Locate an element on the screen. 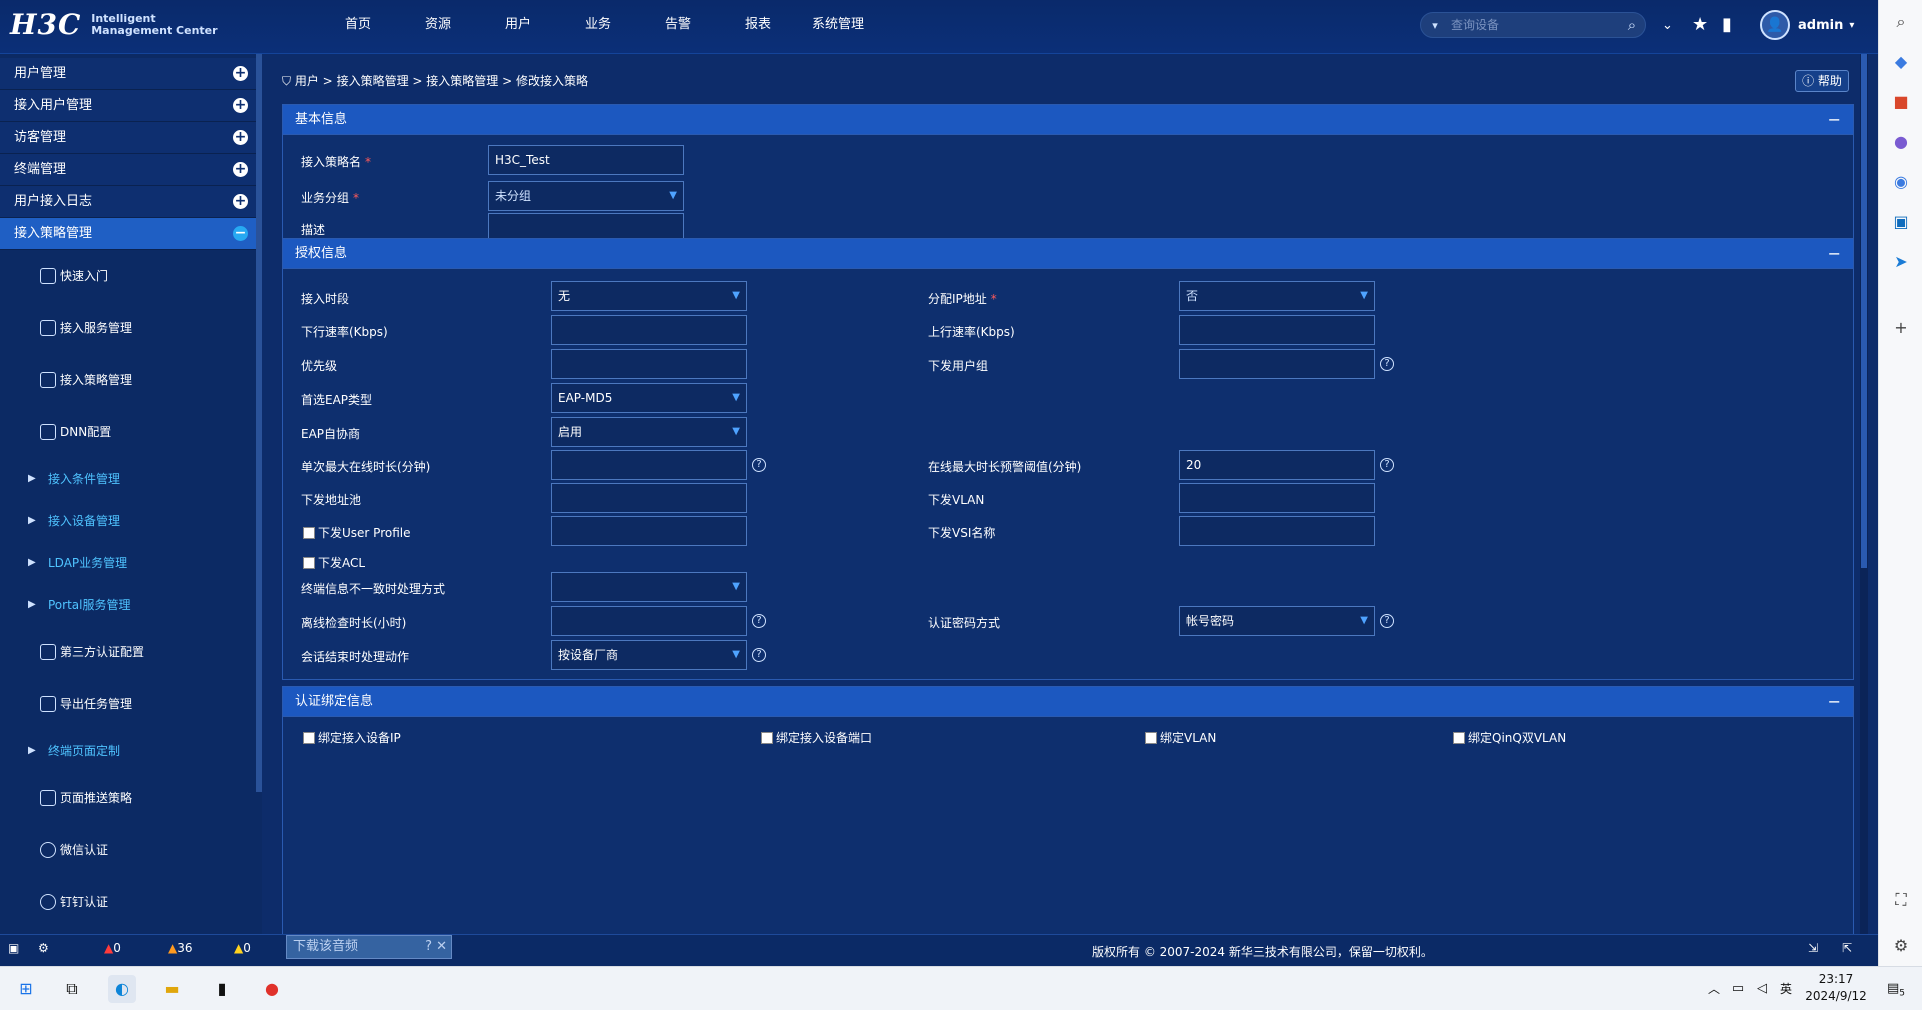  bind-device-port-checkbox: 绑定接入设备端口 is located at coordinates (816, 737).